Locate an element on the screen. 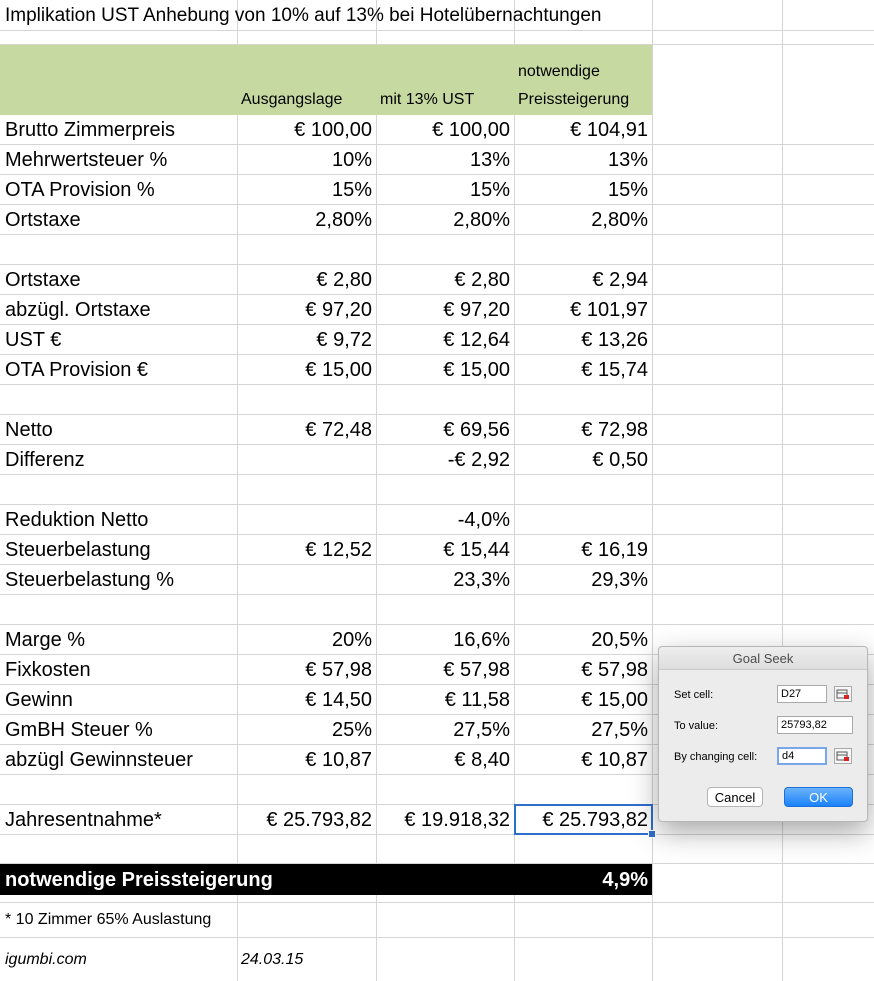  cell-value: -€ 2,92 is located at coordinates (445, 459).